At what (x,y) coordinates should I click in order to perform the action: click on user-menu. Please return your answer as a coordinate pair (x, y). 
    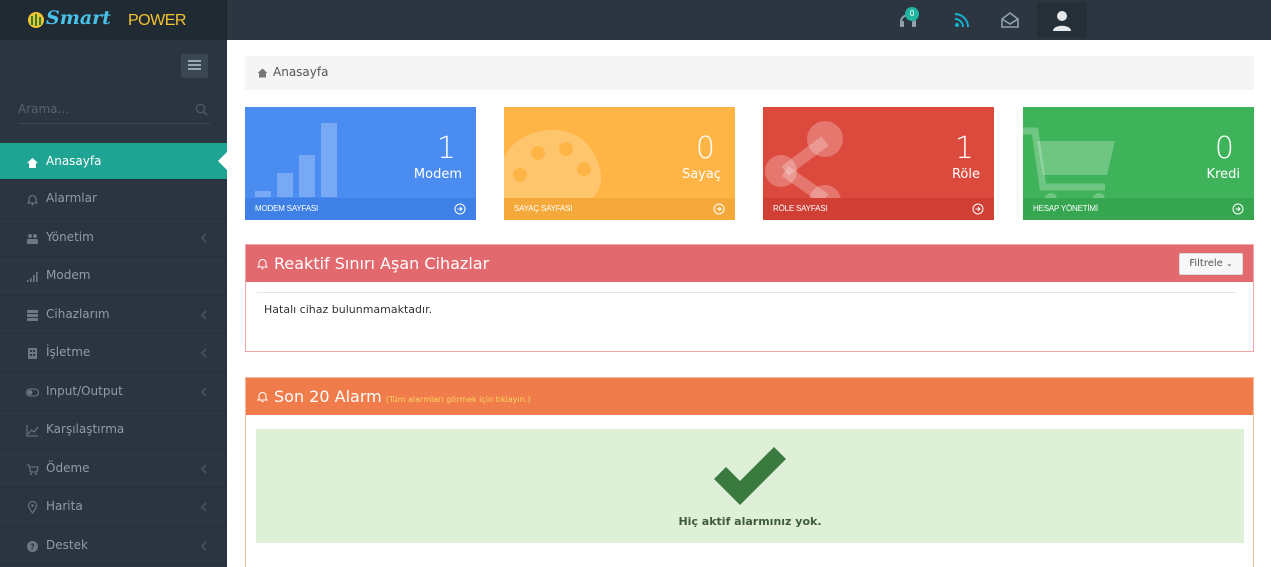
    Looking at the image, I should click on (1062, 20).